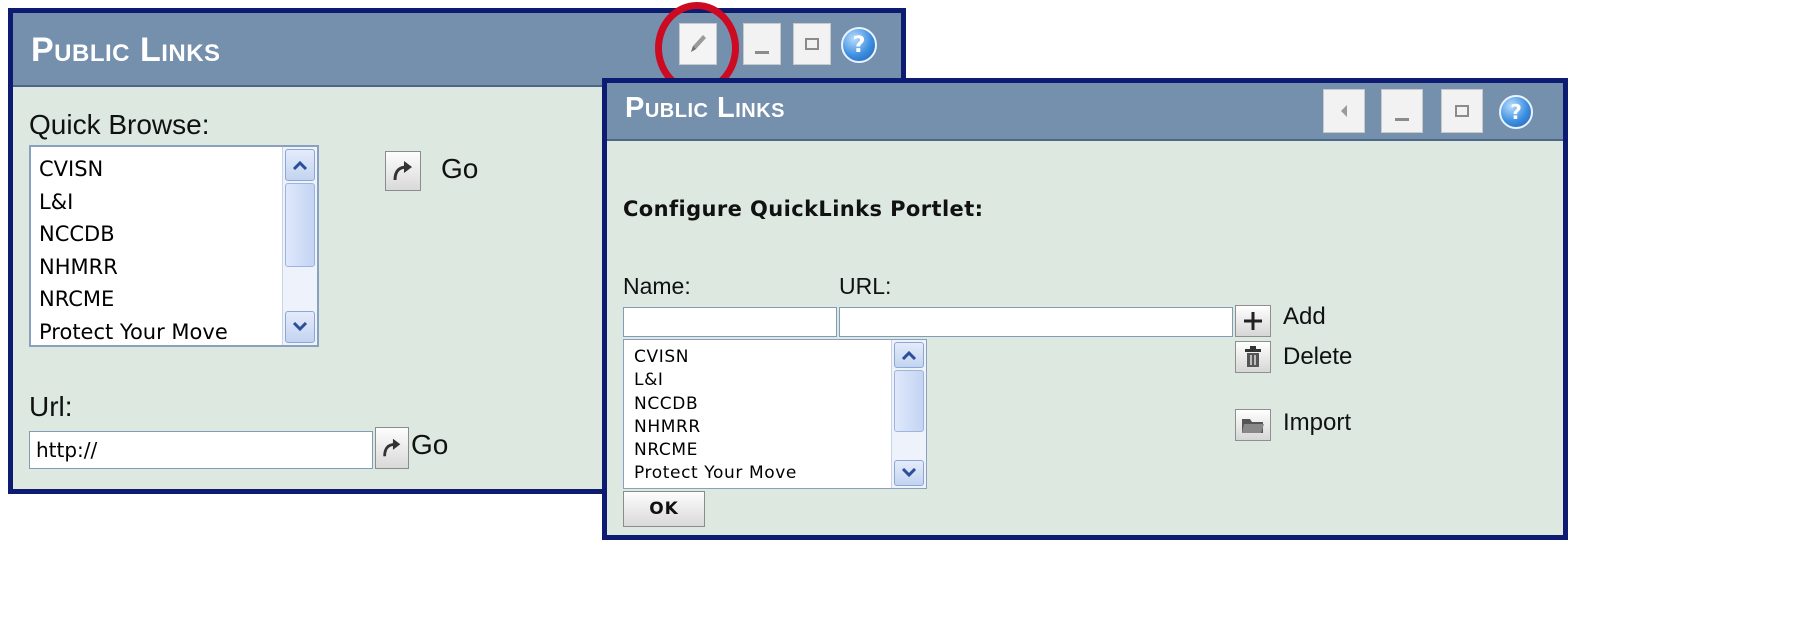 The image size is (1816, 624). Describe the element at coordinates (664, 509) in the screenshot. I see `ok-button: OK` at that location.